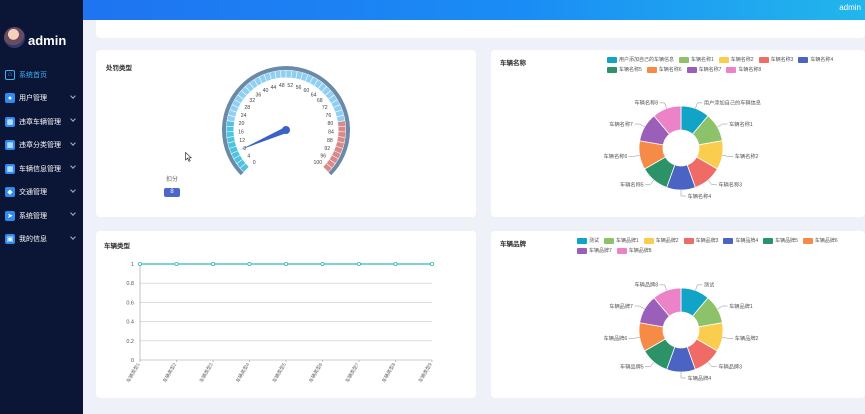  Describe the element at coordinates (709, 285) in the screenshot. I see `pie-slice-label: 测试` at that location.